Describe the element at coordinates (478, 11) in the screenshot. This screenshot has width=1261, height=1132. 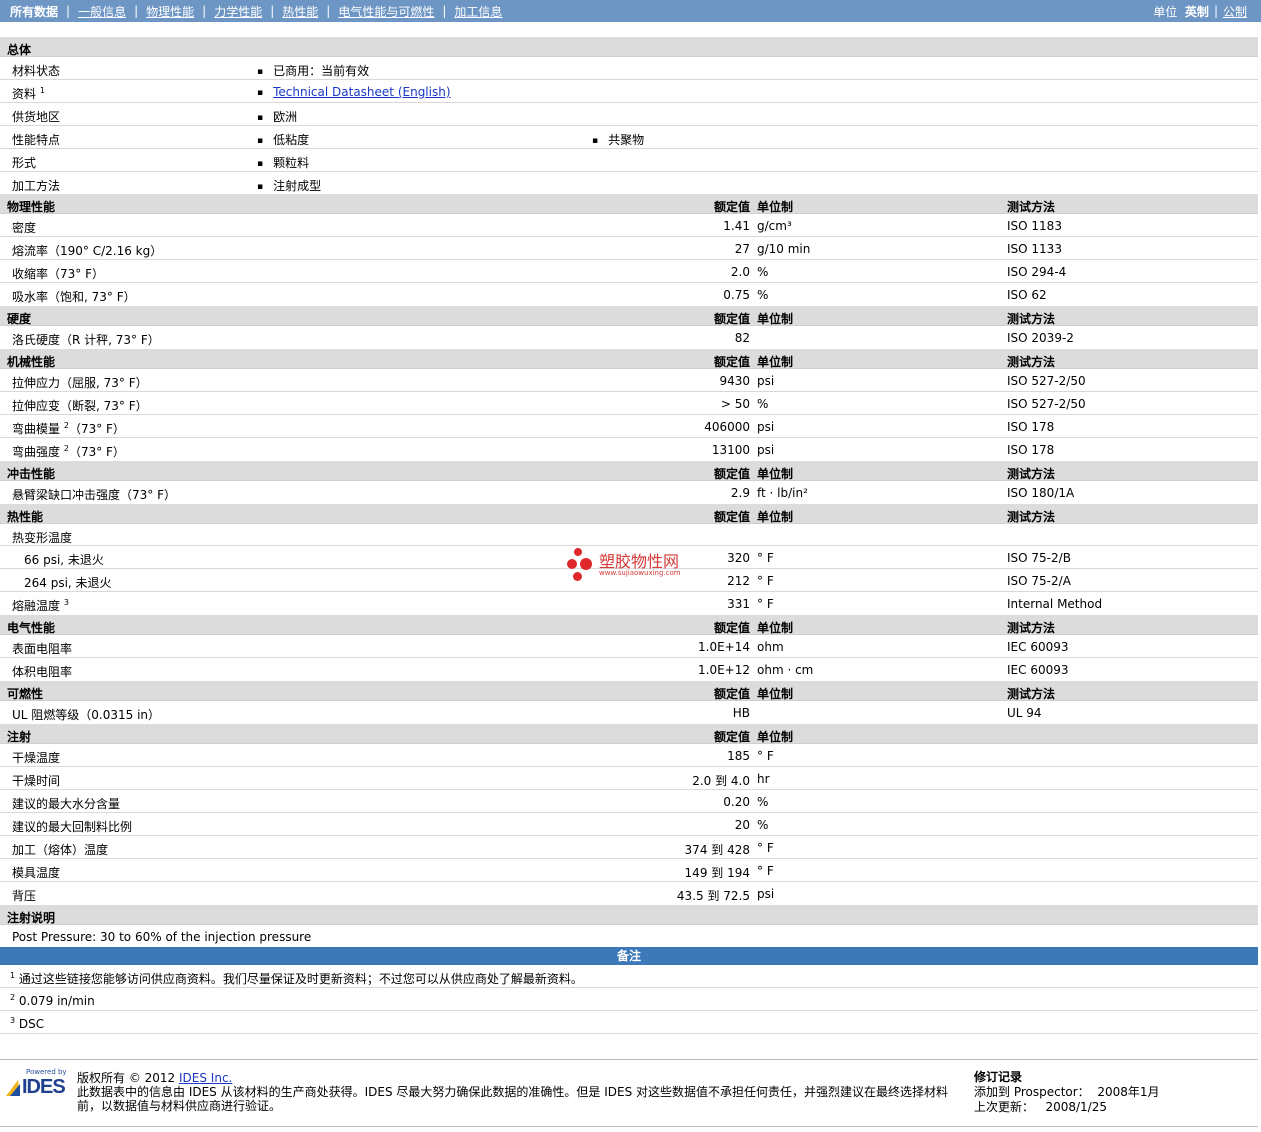
I see `tab-processing: 加工信息` at that location.